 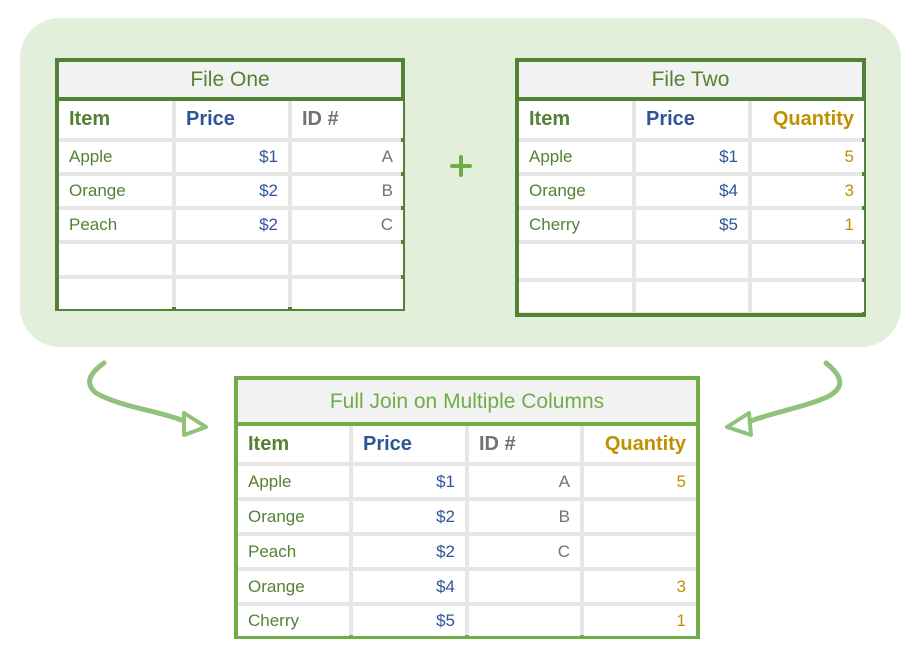 I want to click on file-two-title: File Two, so click(x=690, y=81).